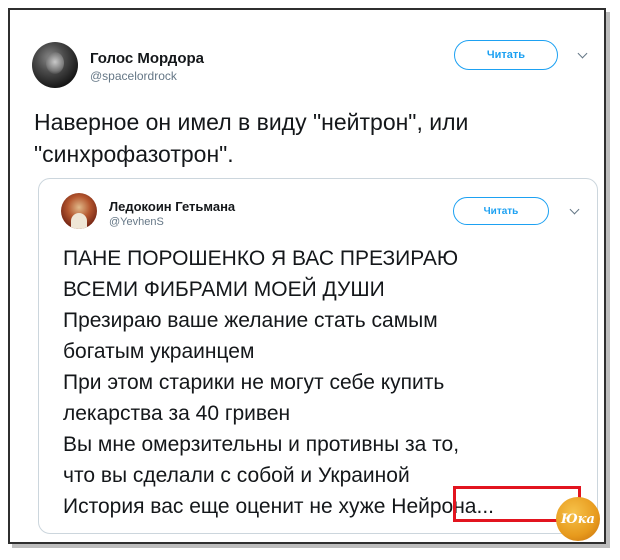 The width and height of the screenshot is (620, 560). Describe the element at coordinates (79, 211) in the screenshot. I see `quoted-author-avatar` at that location.